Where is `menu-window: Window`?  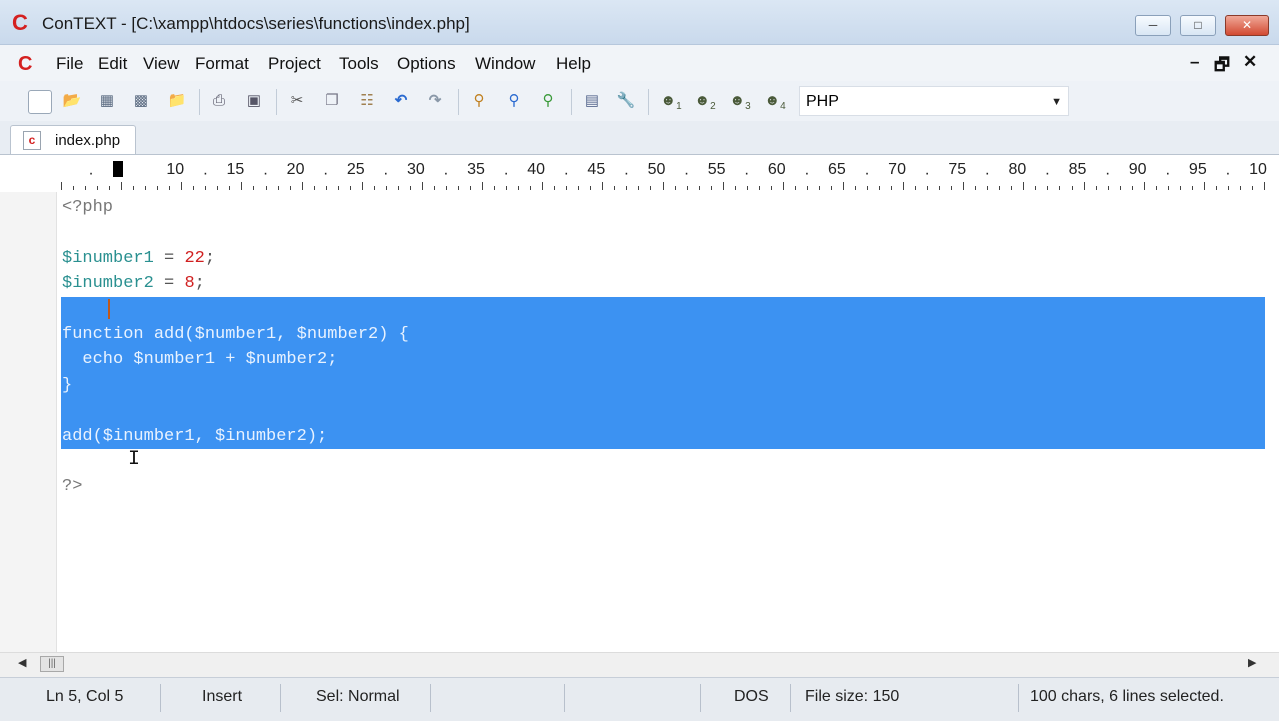 menu-window: Window is located at coordinates (505, 64).